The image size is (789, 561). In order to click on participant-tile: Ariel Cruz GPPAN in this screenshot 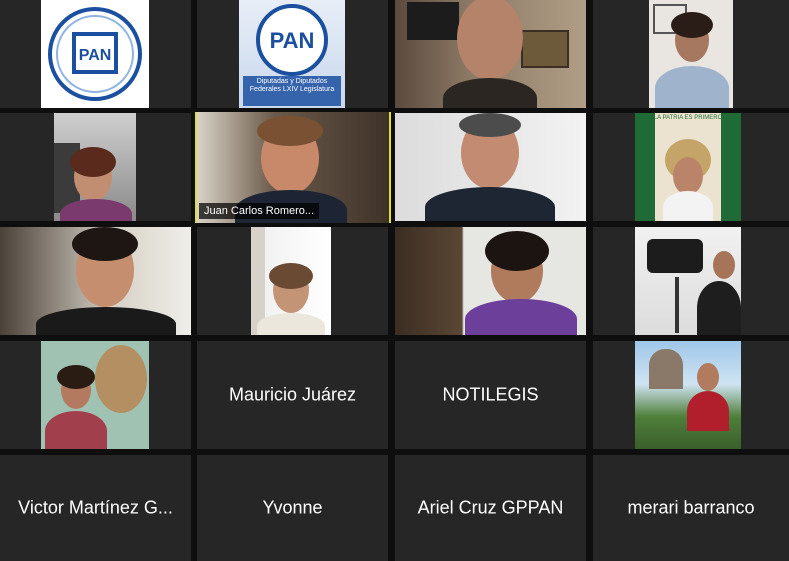, I will do `click(490, 508)`.